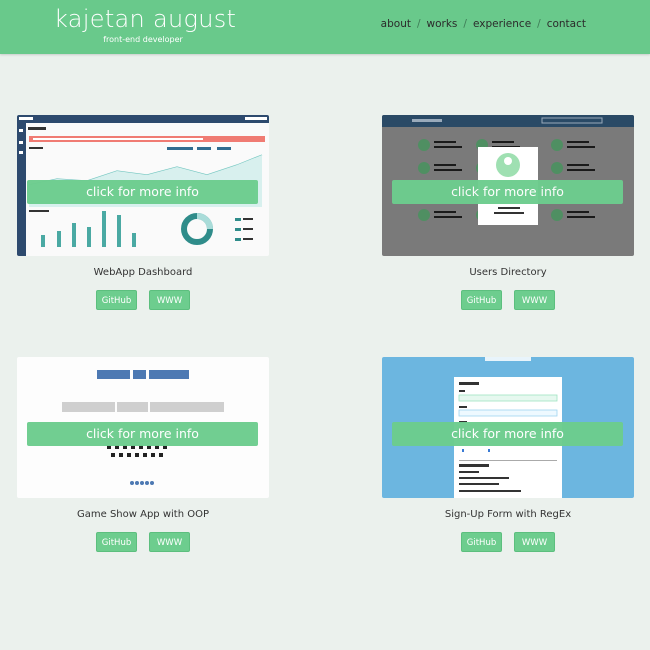 This screenshot has height=650, width=650. Describe the element at coordinates (502, 24) in the screenshot. I see `nav-experience: experience` at that location.